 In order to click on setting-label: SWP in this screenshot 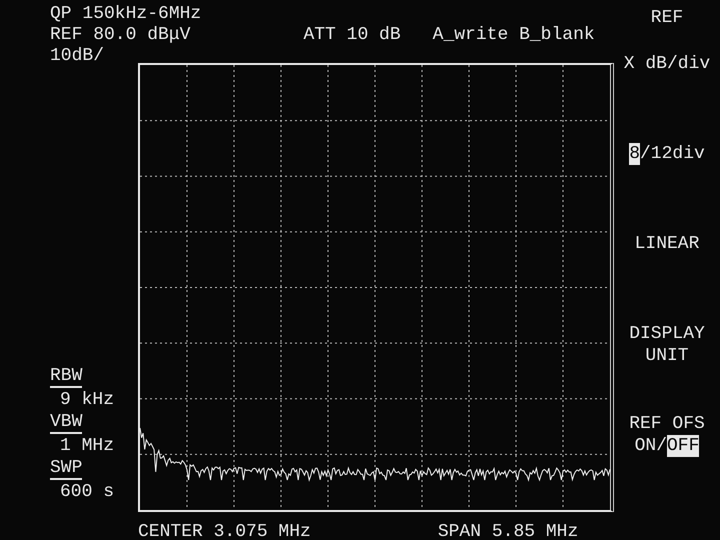, I will do `click(66, 469)`.